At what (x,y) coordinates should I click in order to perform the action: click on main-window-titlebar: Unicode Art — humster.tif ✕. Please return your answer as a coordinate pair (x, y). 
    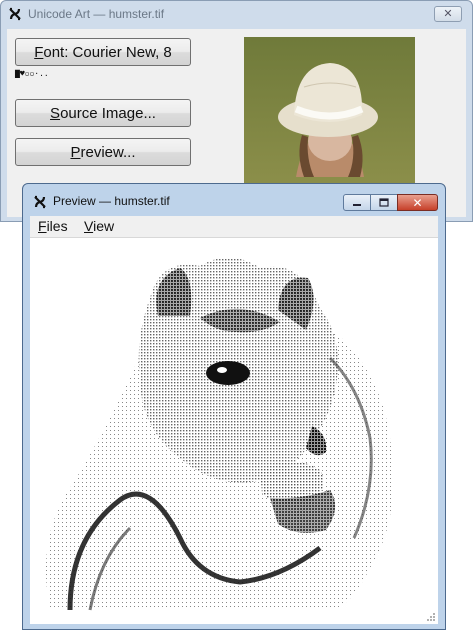
    Looking at the image, I should click on (236, 14).